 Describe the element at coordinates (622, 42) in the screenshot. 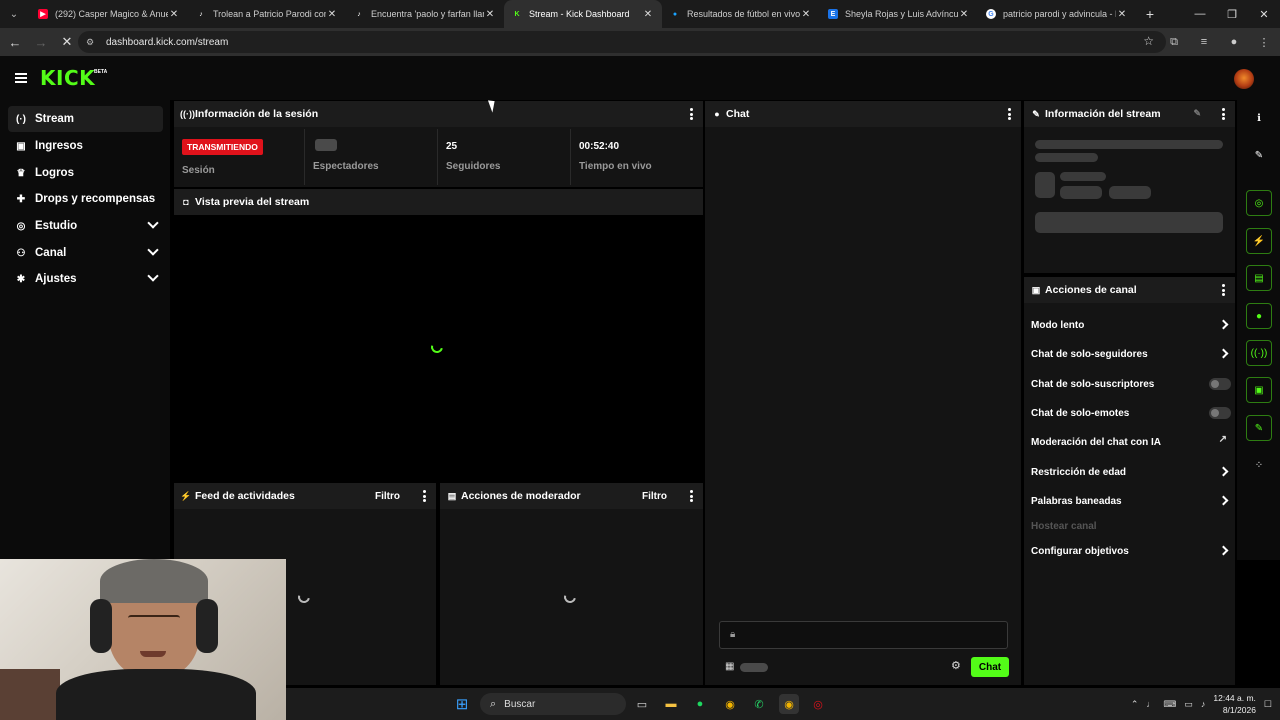

I see `url-field: ⚙ dashboard.kick.com/stream ☆` at that location.